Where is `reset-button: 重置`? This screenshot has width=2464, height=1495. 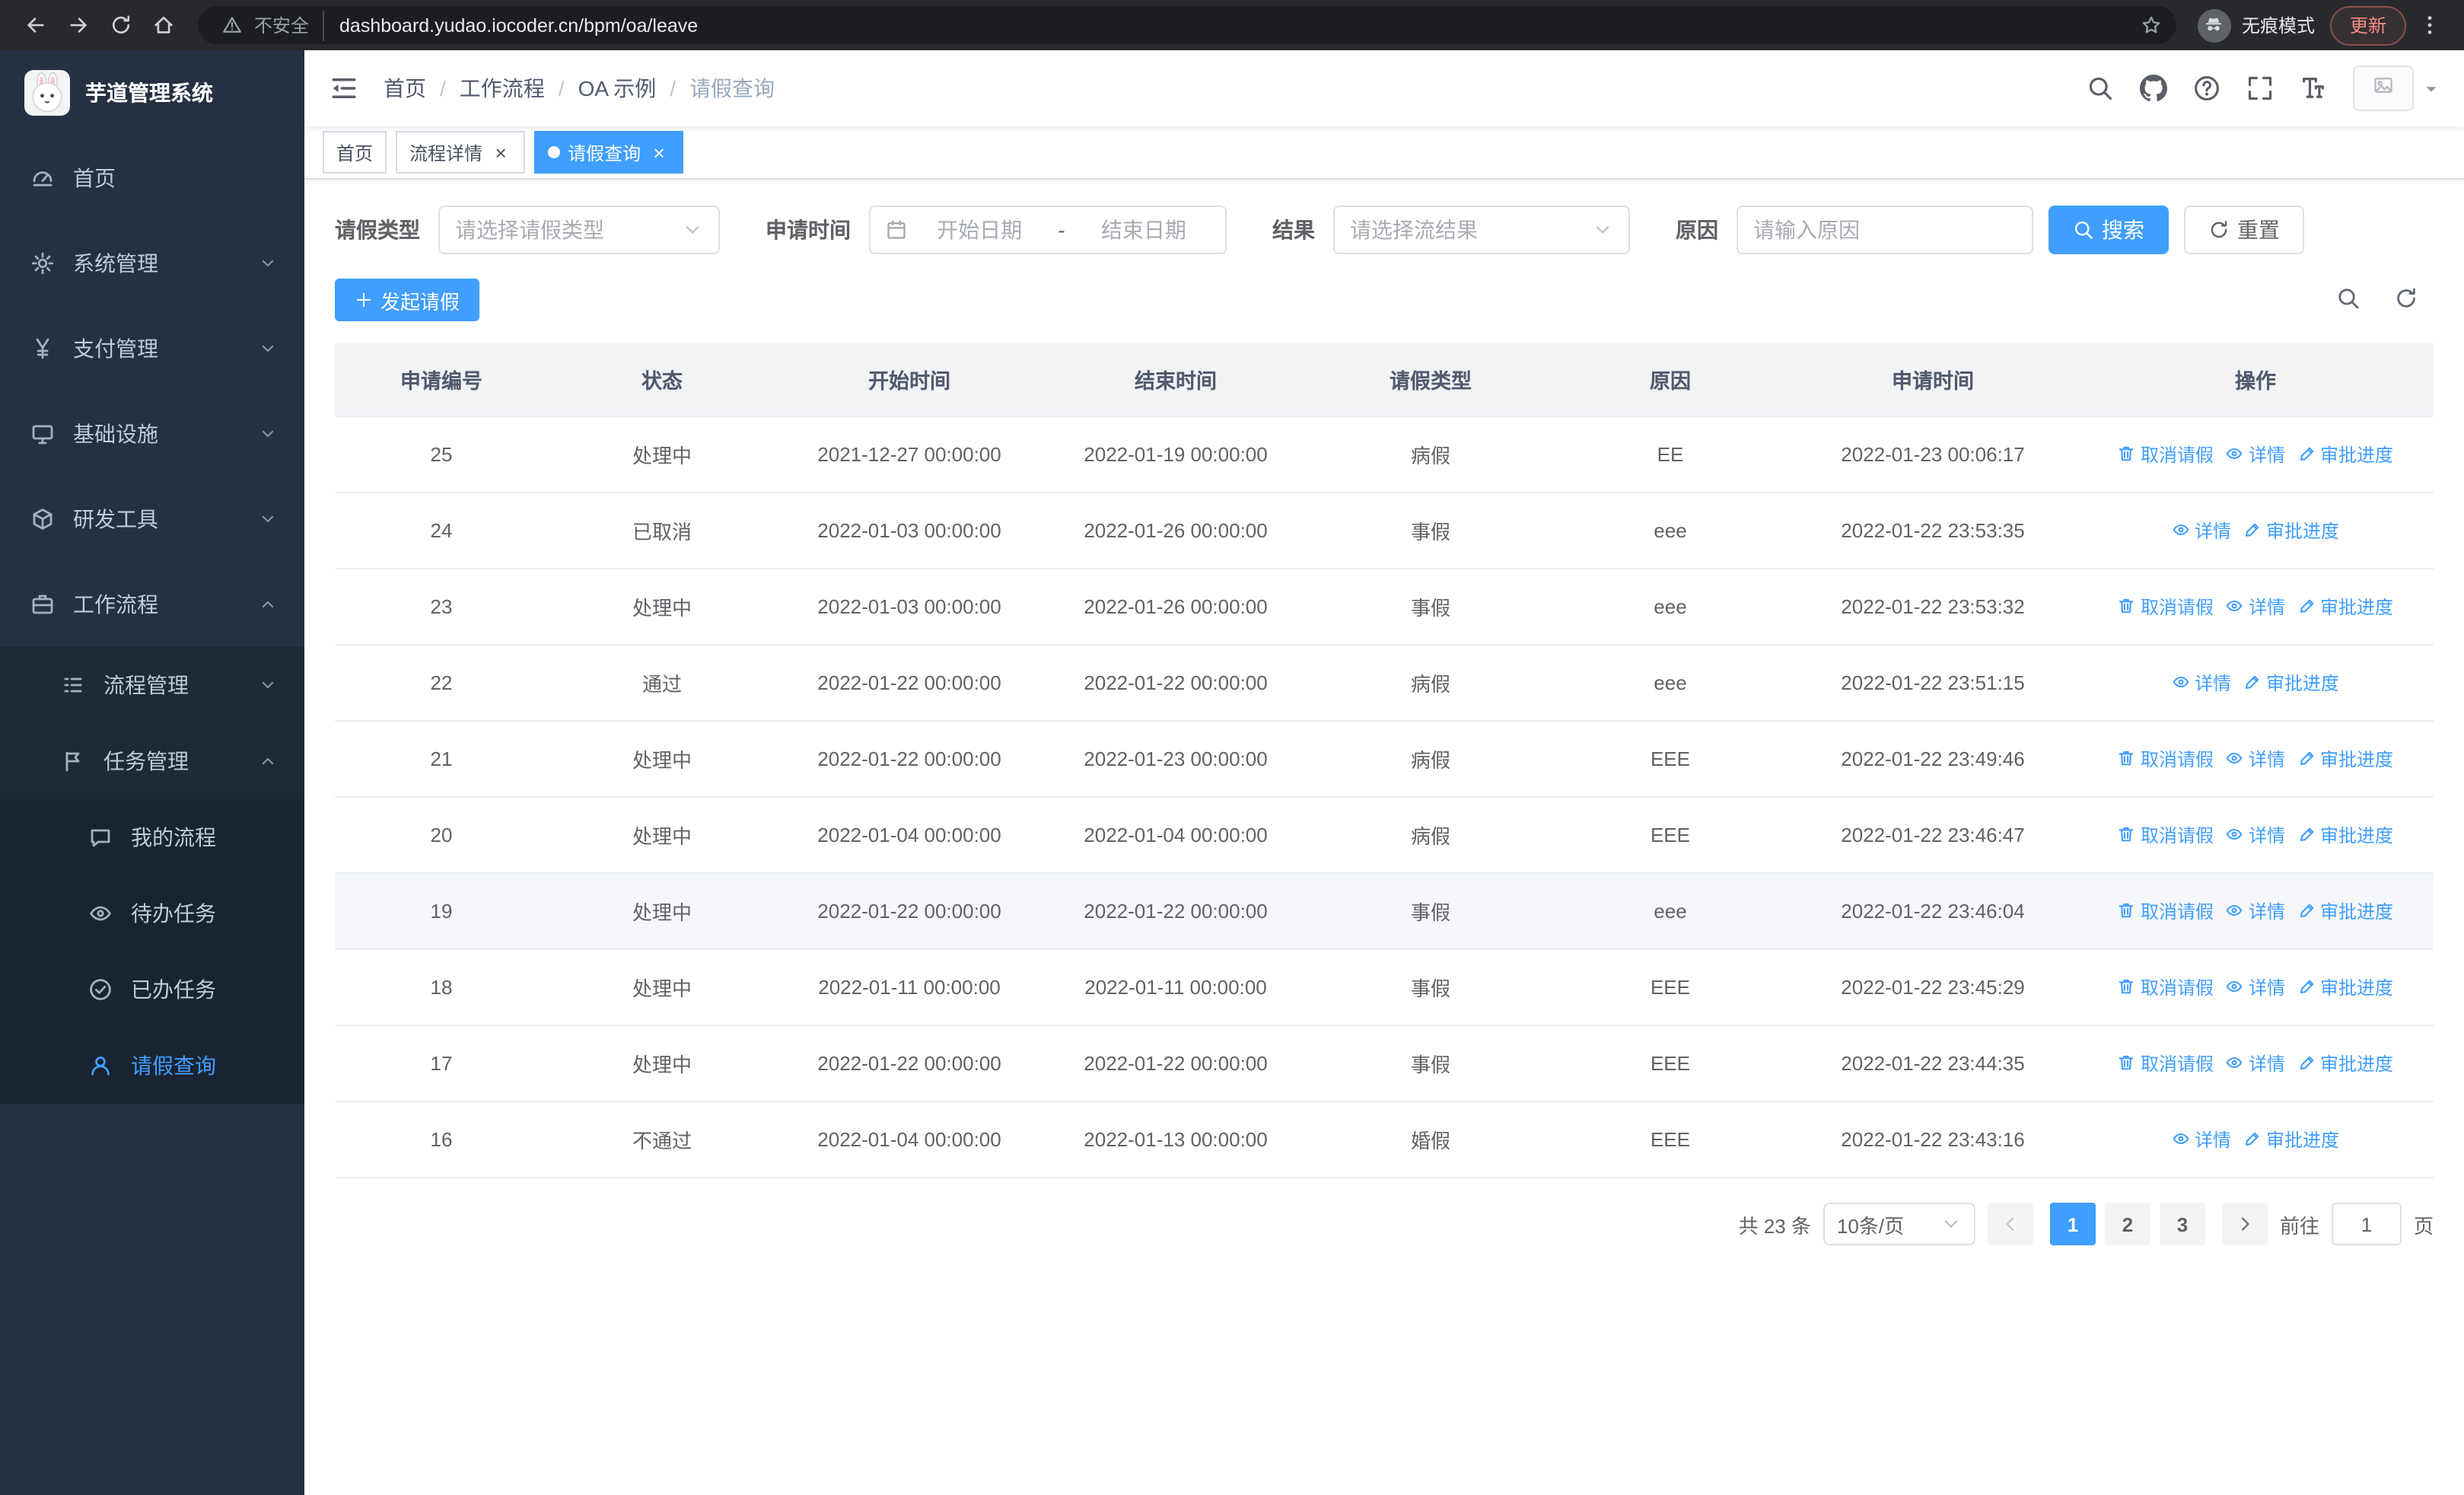
reset-button: 重置 is located at coordinates (2244, 230).